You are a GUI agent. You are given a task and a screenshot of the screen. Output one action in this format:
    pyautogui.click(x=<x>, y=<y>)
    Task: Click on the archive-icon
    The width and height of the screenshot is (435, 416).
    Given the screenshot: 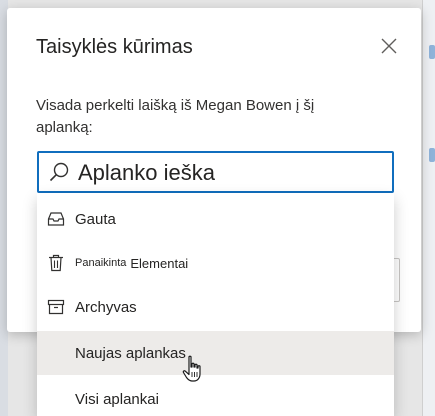 What is the action you would take?
    pyautogui.click(x=56, y=307)
    